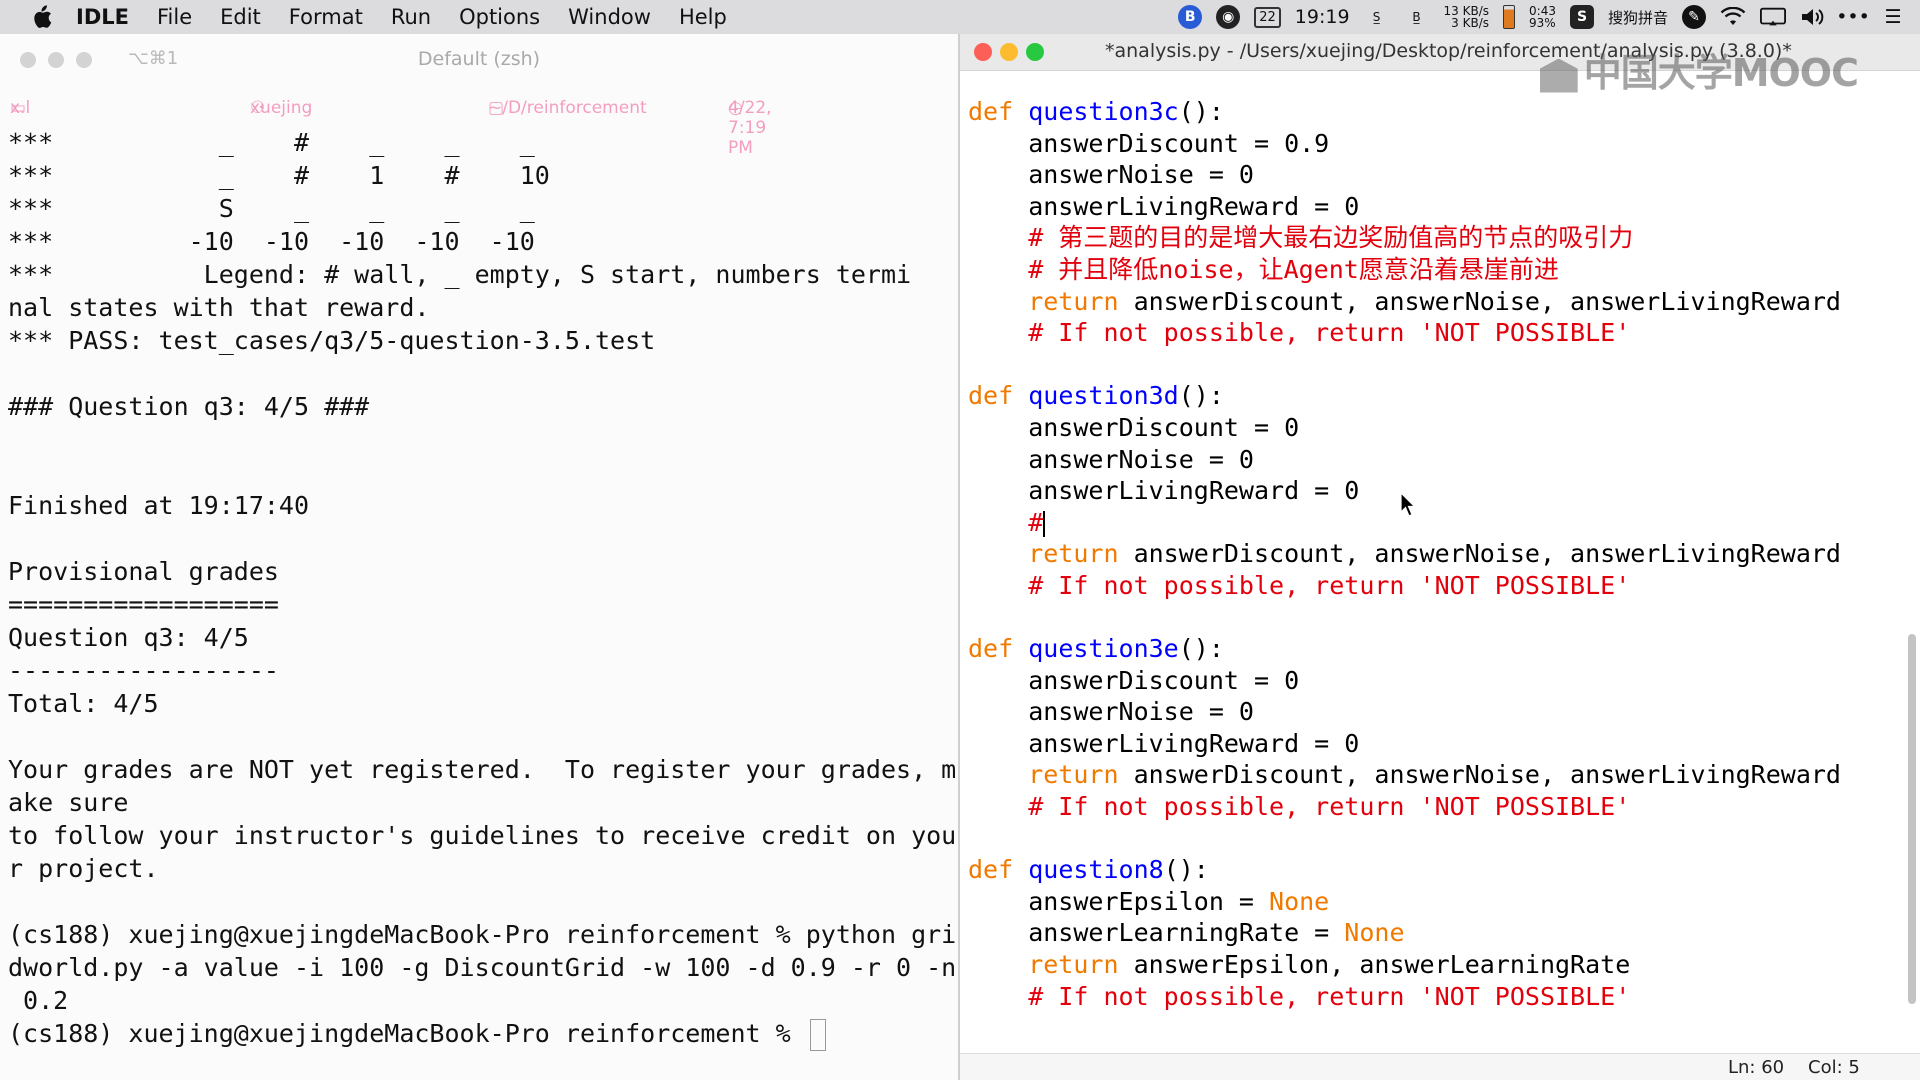 Image resolution: width=1920 pixels, height=1080 pixels. Describe the element at coordinates (1404, 902) in the screenshot. I see `code-line: answerEpsilon = None` at that location.